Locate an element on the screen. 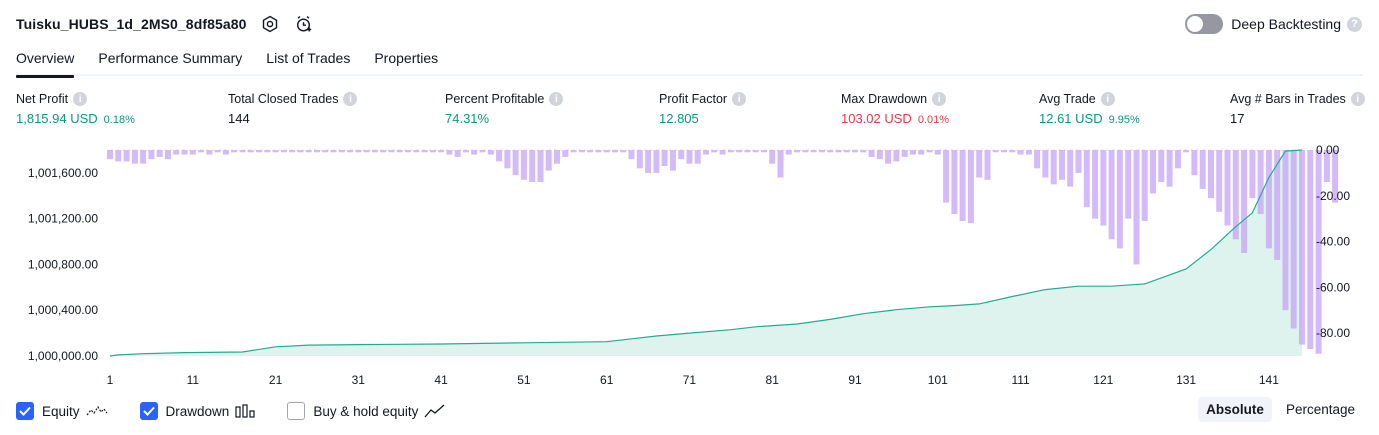 This screenshot has width=1379, height=435. y-axis-tick-label: -80.00 is located at coordinates (1333, 333).